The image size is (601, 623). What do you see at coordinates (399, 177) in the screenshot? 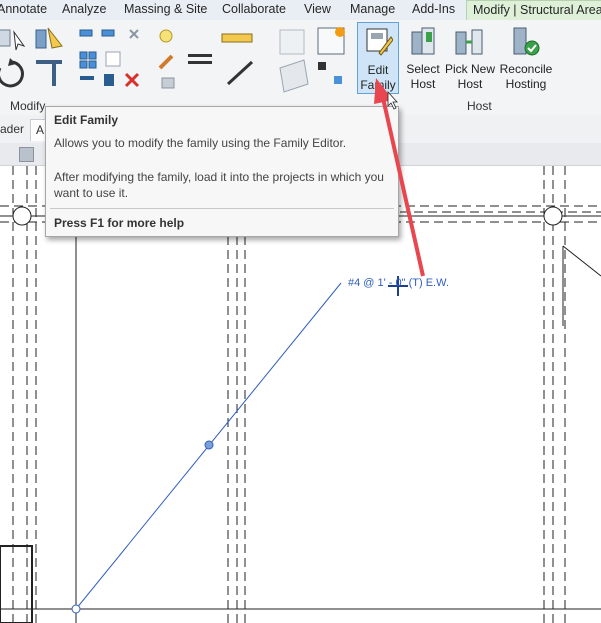
I see `annotation-arrow-icon` at bounding box center [399, 177].